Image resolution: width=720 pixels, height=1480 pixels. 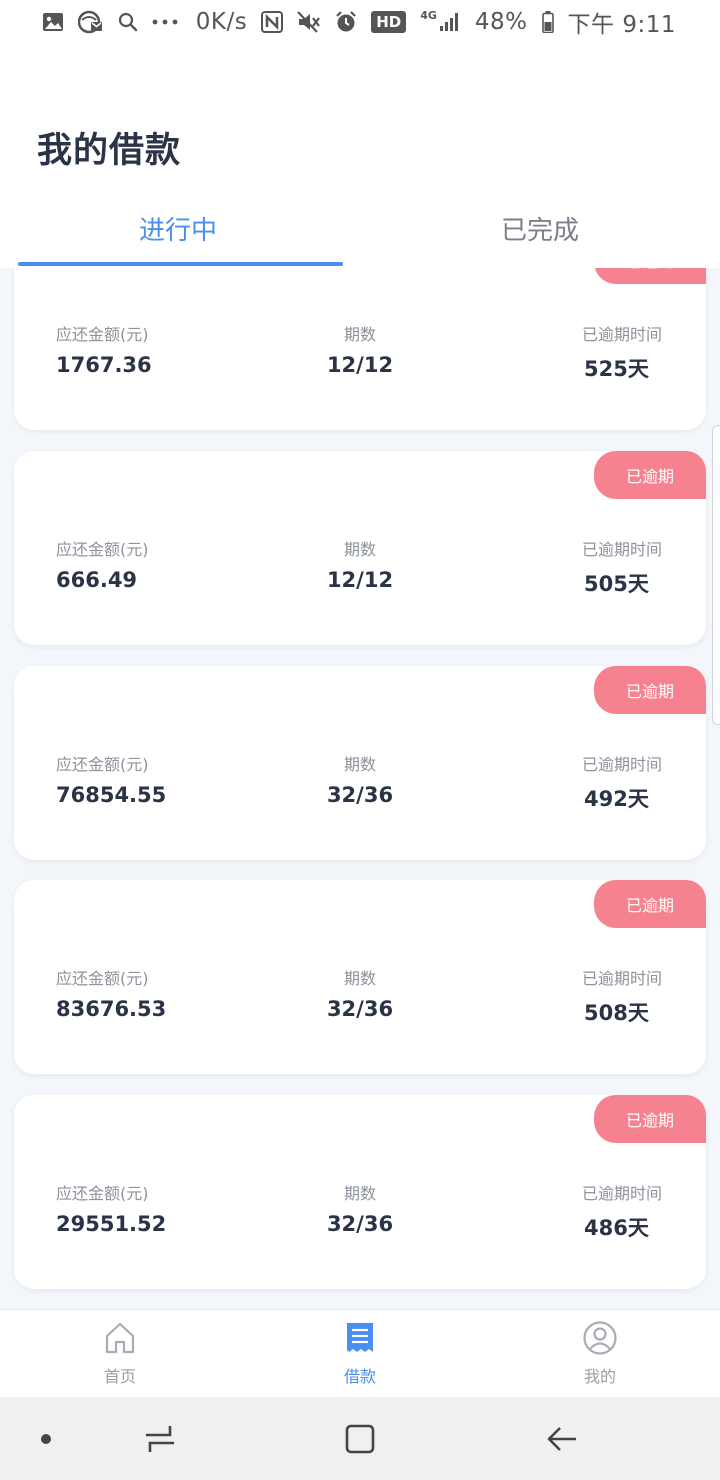 I want to click on tab-in-progress: 进行中, so click(x=178, y=228).